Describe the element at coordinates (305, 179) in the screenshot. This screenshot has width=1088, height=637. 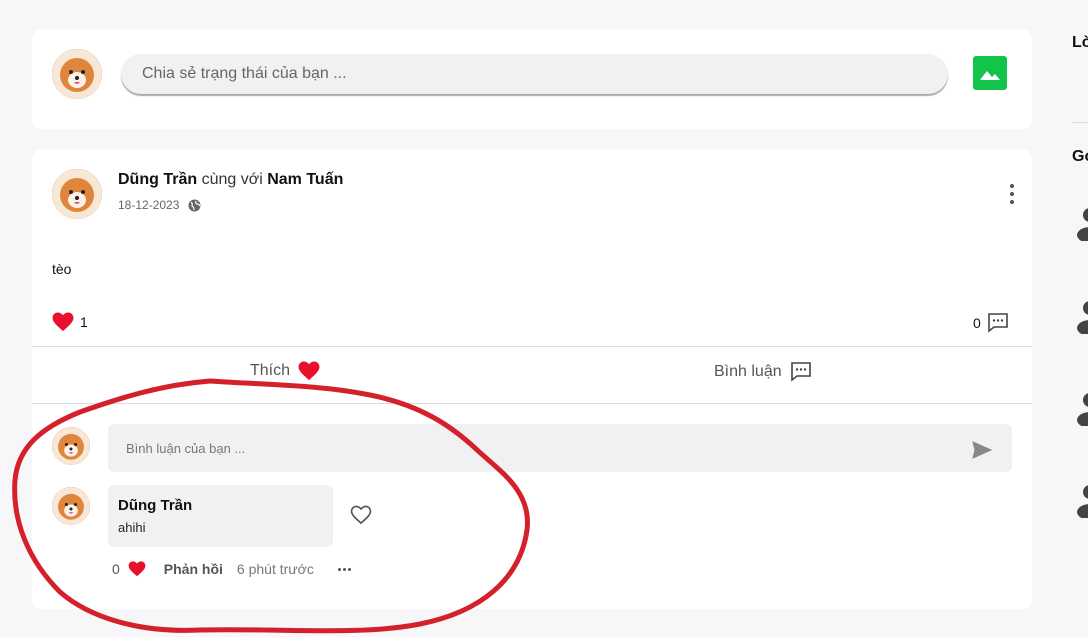
I see `tagged-user-name: Nam Tuấn` at that location.